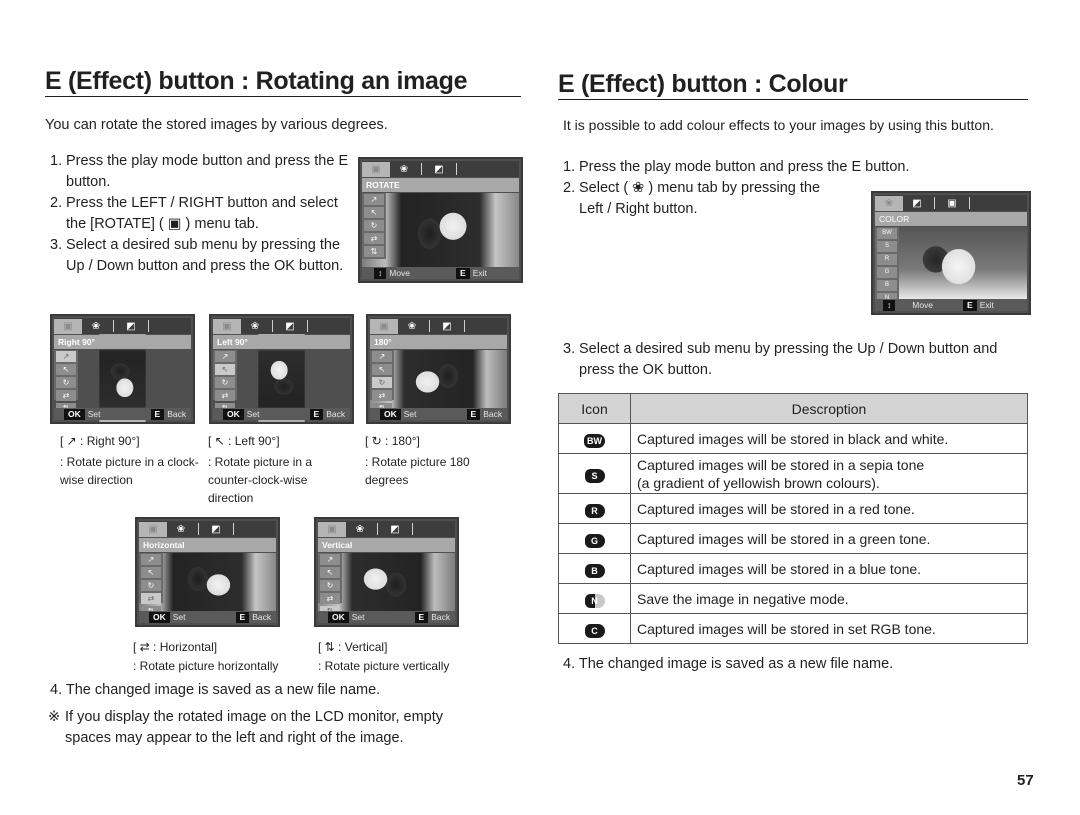  I want to click on colour-submenu: BW S R G B N, so click(887, 265).